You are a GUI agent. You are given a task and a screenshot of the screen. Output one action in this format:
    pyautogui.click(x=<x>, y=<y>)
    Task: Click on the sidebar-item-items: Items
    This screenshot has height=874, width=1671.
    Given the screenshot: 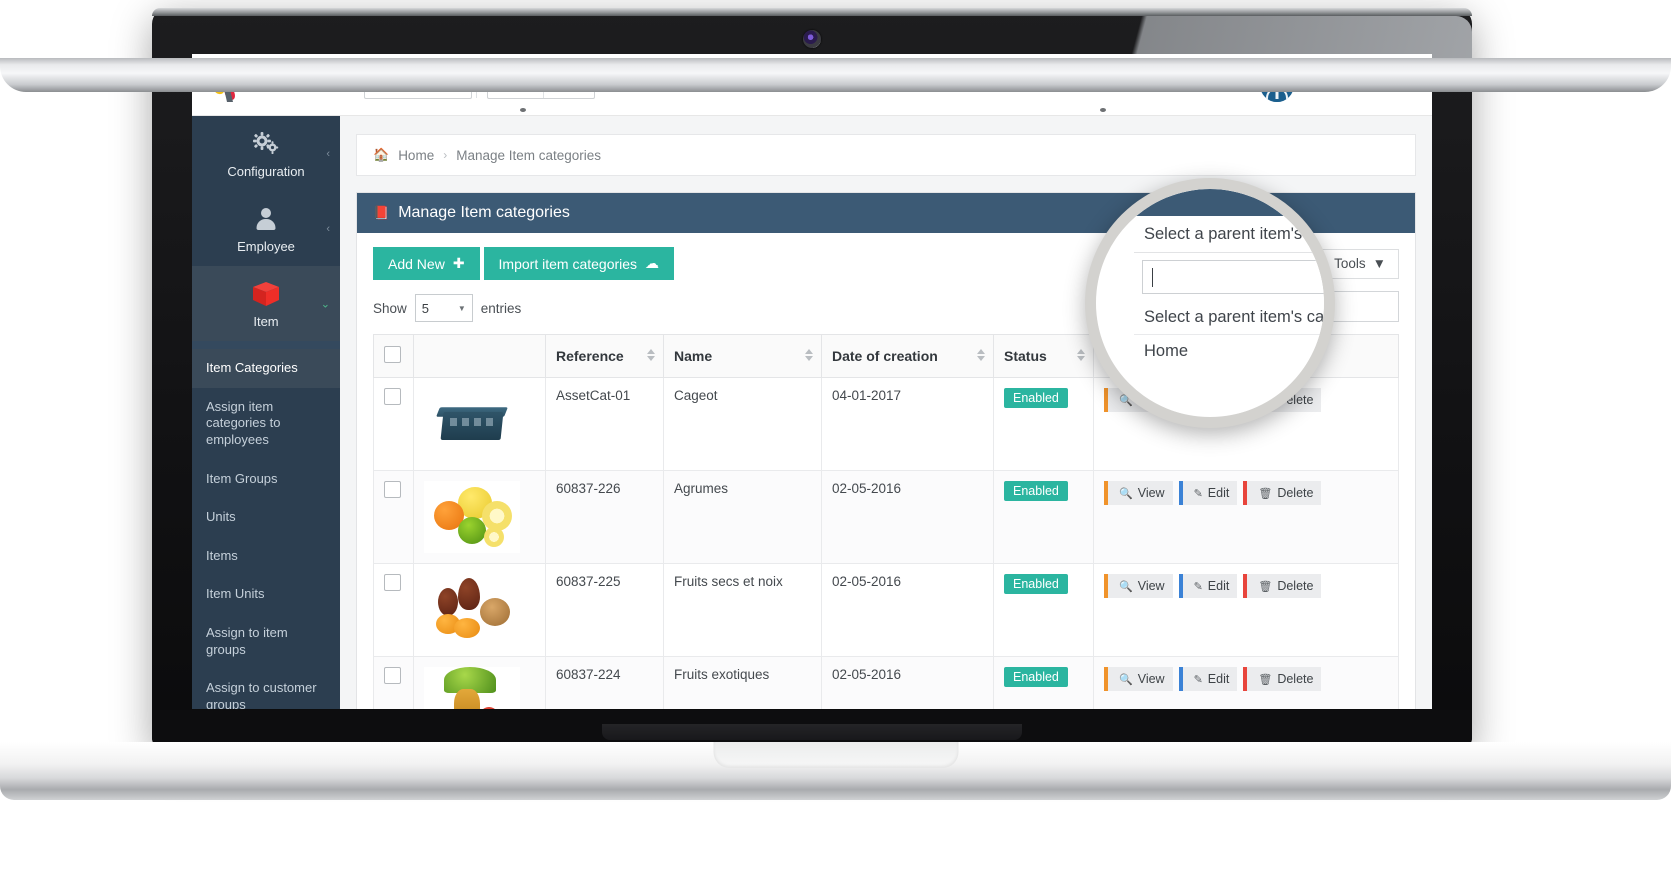 What is the action you would take?
    pyautogui.click(x=266, y=556)
    